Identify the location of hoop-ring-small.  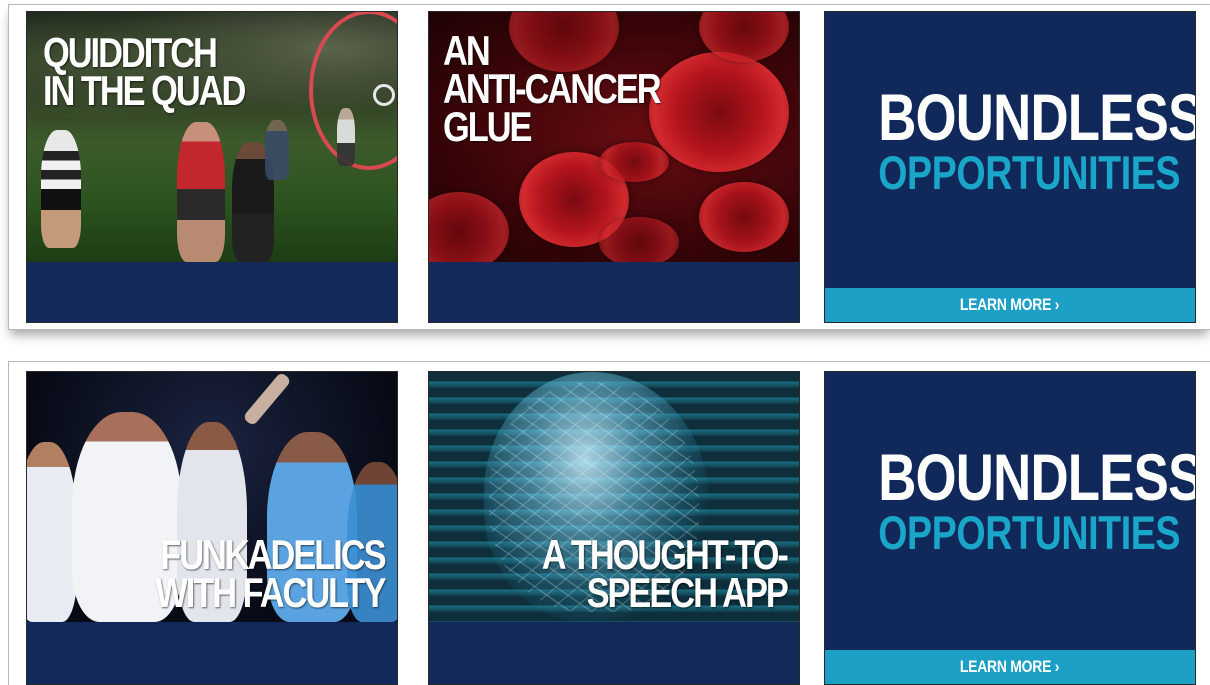
(384, 95).